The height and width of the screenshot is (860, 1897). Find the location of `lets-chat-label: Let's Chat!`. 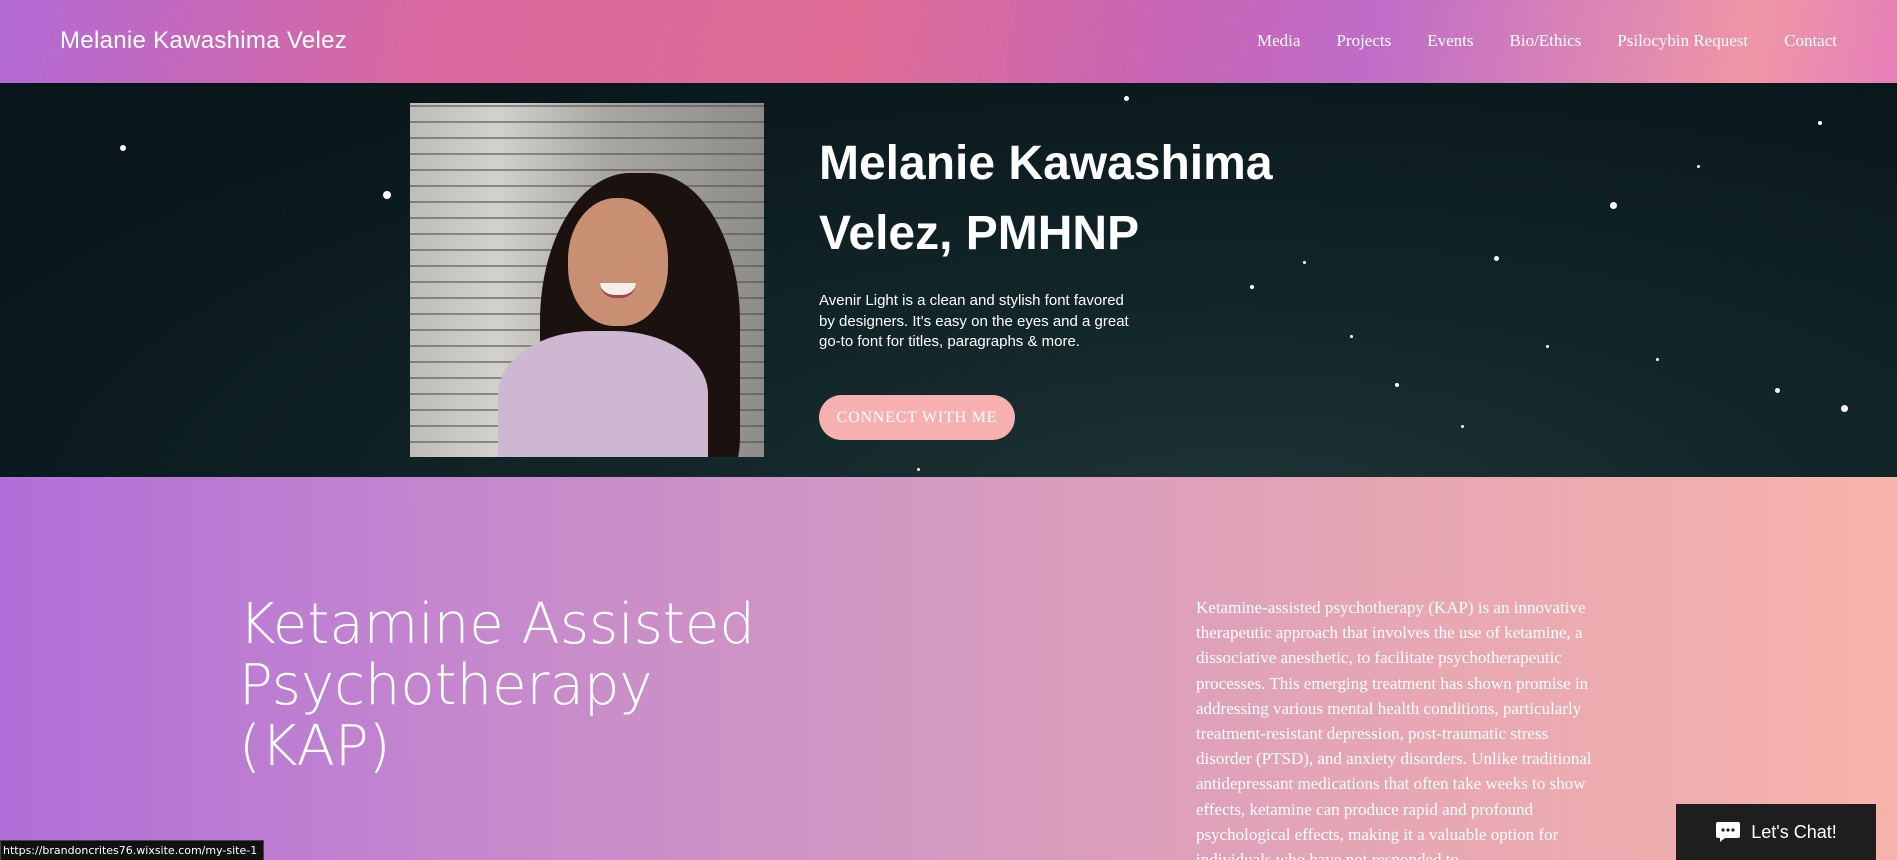

lets-chat-label: Let's Chat! is located at coordinates (1794, 831).